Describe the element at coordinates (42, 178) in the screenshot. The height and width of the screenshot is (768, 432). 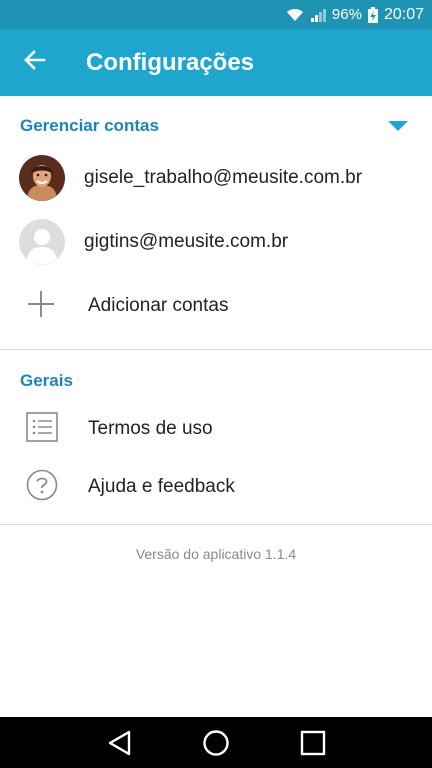
I see `photo-avatar` at that location.